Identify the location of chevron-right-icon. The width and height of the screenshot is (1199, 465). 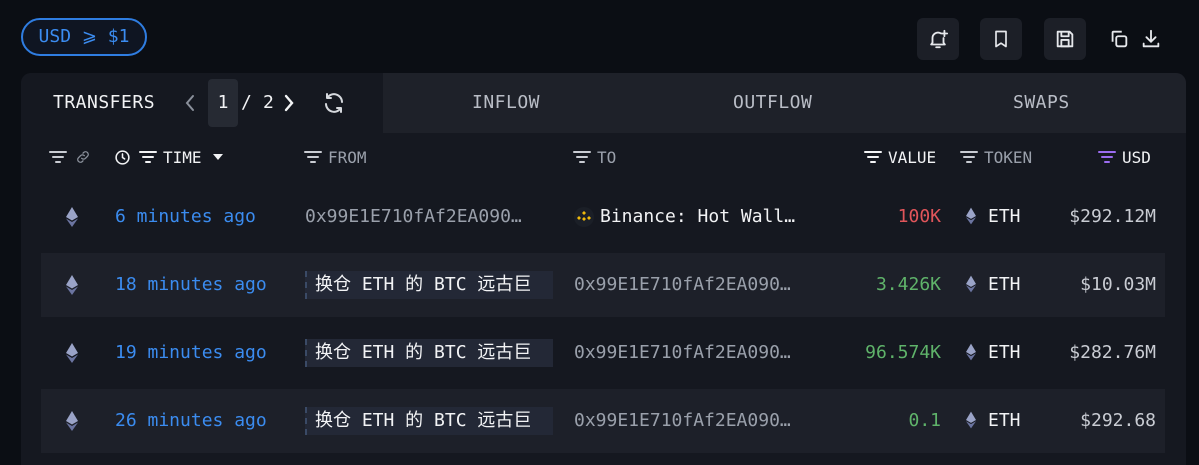
(289, 103).